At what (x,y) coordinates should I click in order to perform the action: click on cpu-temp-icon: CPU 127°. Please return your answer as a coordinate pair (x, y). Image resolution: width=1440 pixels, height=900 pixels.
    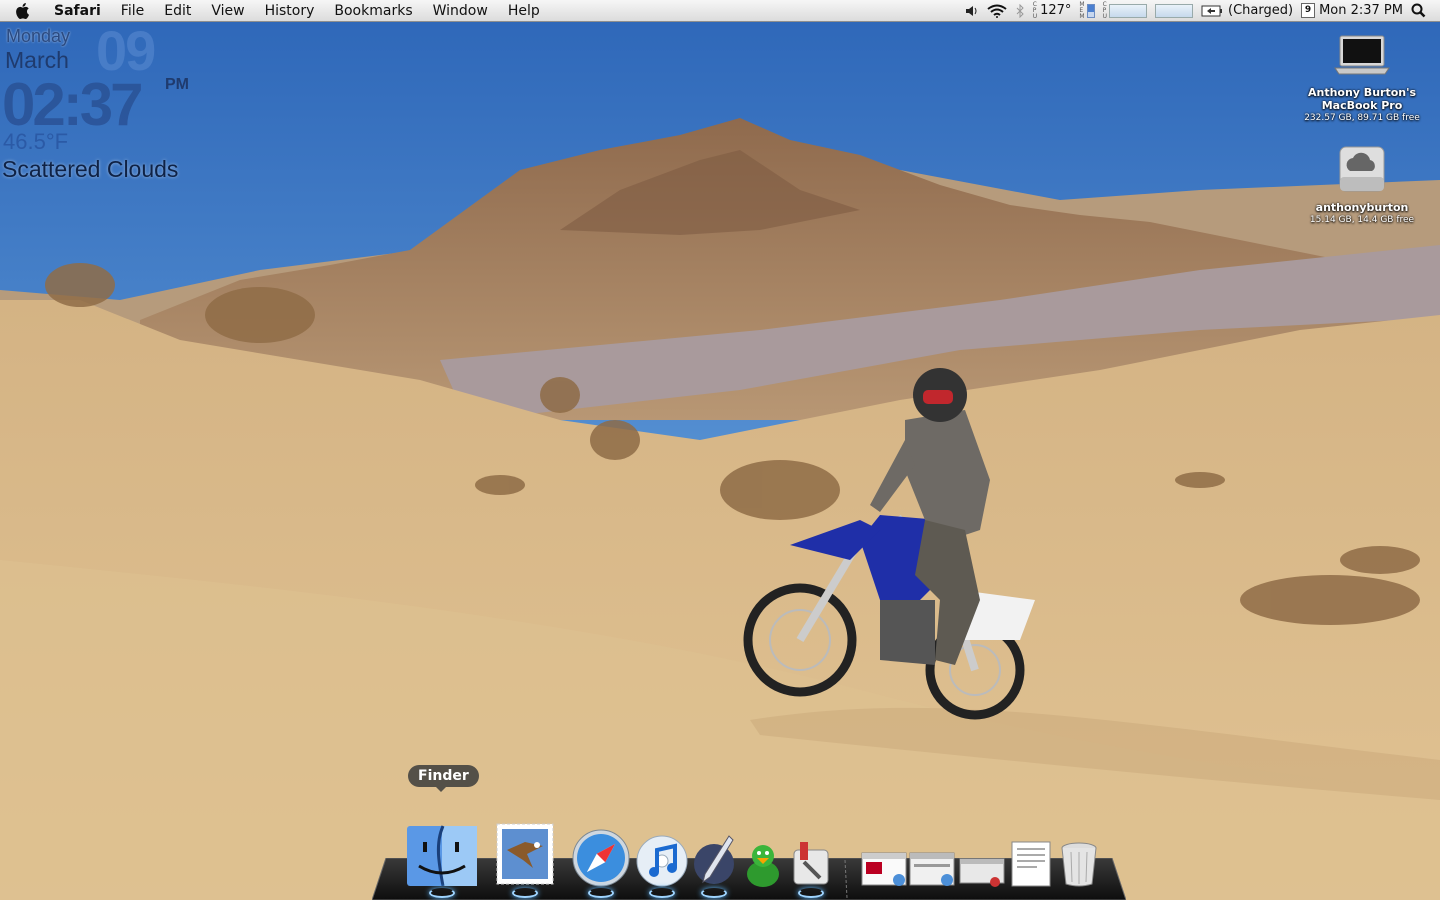
    Looking at the image, I should click on (1052, 10).